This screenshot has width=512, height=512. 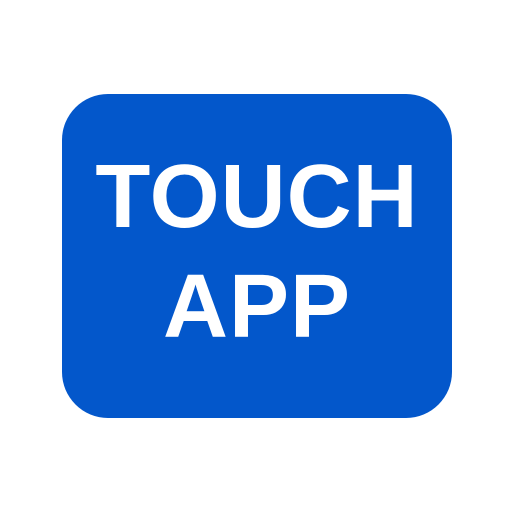 What do you see at coordinates (257, 197) in the screenshot?
I see `tile-label-line-1: TOUCH` at bounding box center [257, 197].